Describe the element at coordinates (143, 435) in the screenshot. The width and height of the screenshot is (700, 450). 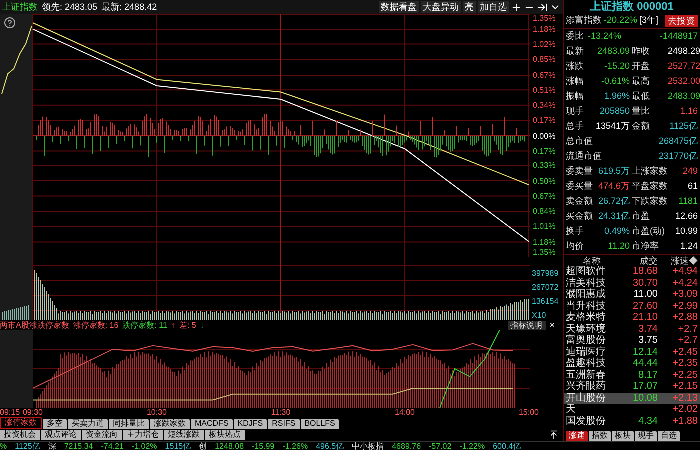
I see `info-button: 主力增仓` at that location.